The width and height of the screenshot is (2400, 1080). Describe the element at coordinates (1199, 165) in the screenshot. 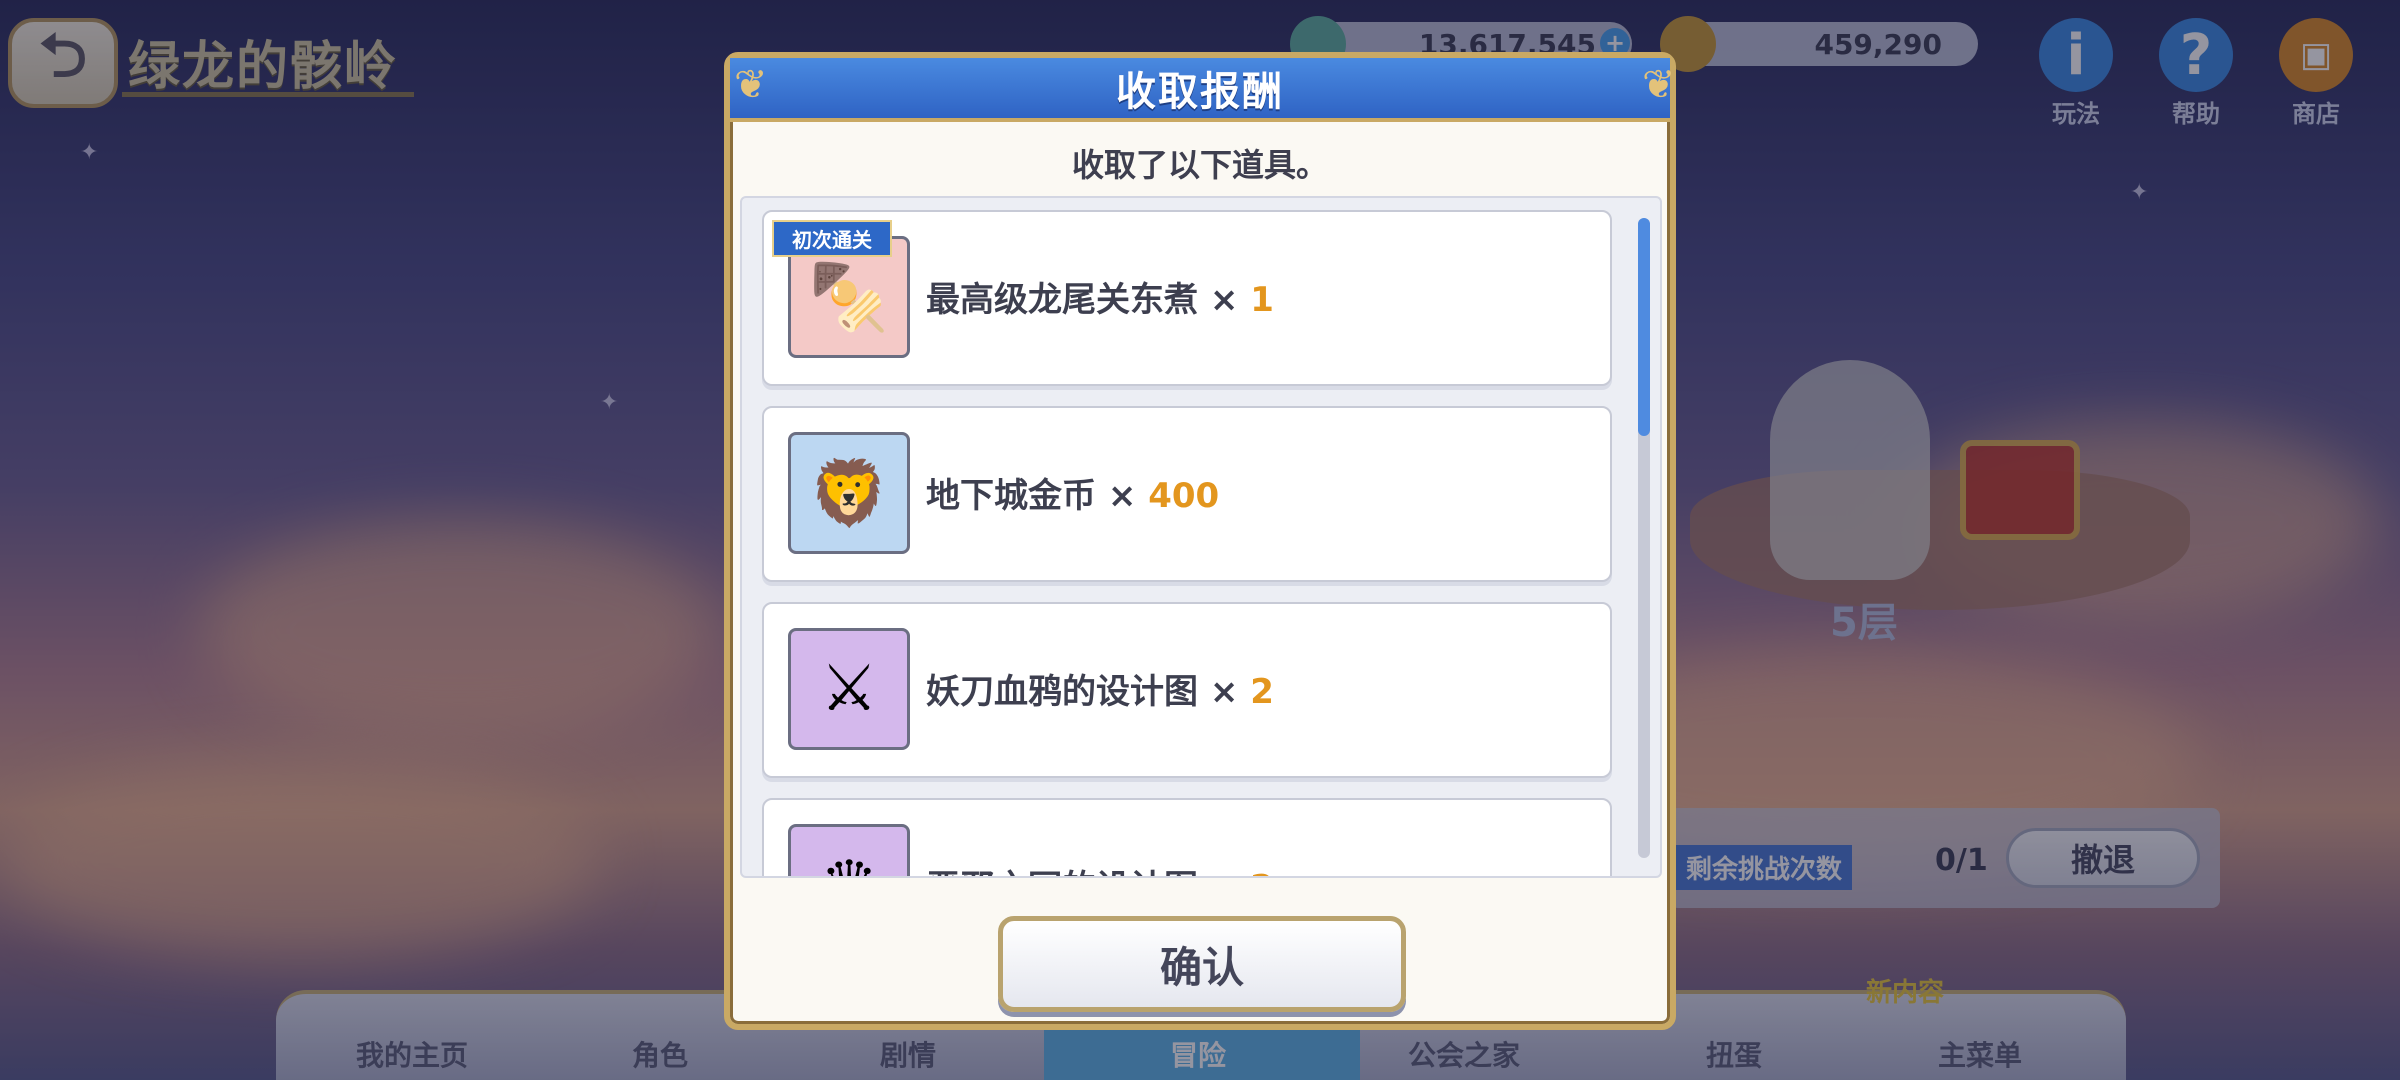

I see `dialog-subtitle: 收取了以下道具。` at that location.